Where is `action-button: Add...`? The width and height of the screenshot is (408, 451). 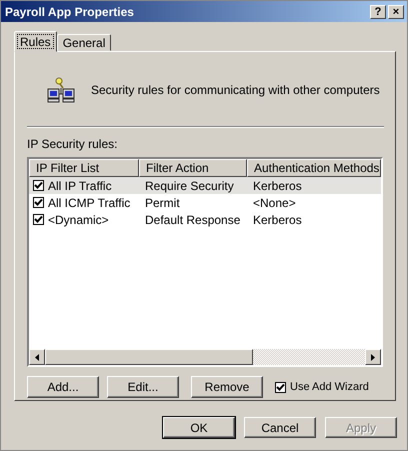 action-button: Add... is located at coordinates (63, 387).